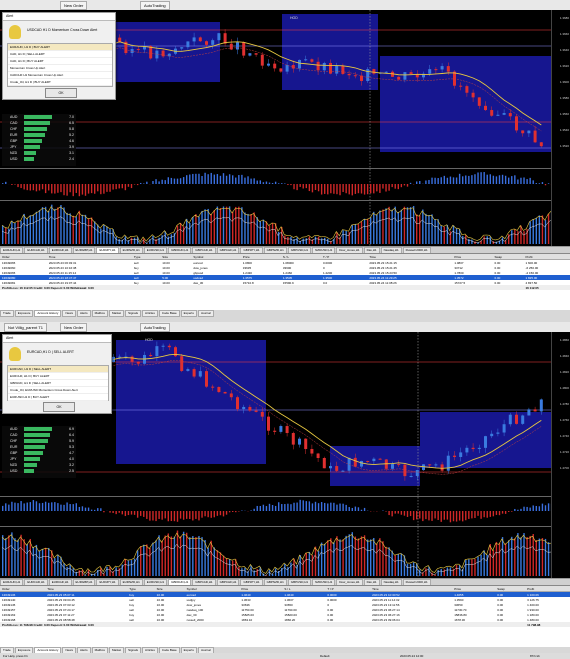 The width and height of the screenshot is (570, 659). What do you see at coordinates (564, 50) in the screenshot?
I see `price-tick: 1.3640` at bounding box center [564, 50].